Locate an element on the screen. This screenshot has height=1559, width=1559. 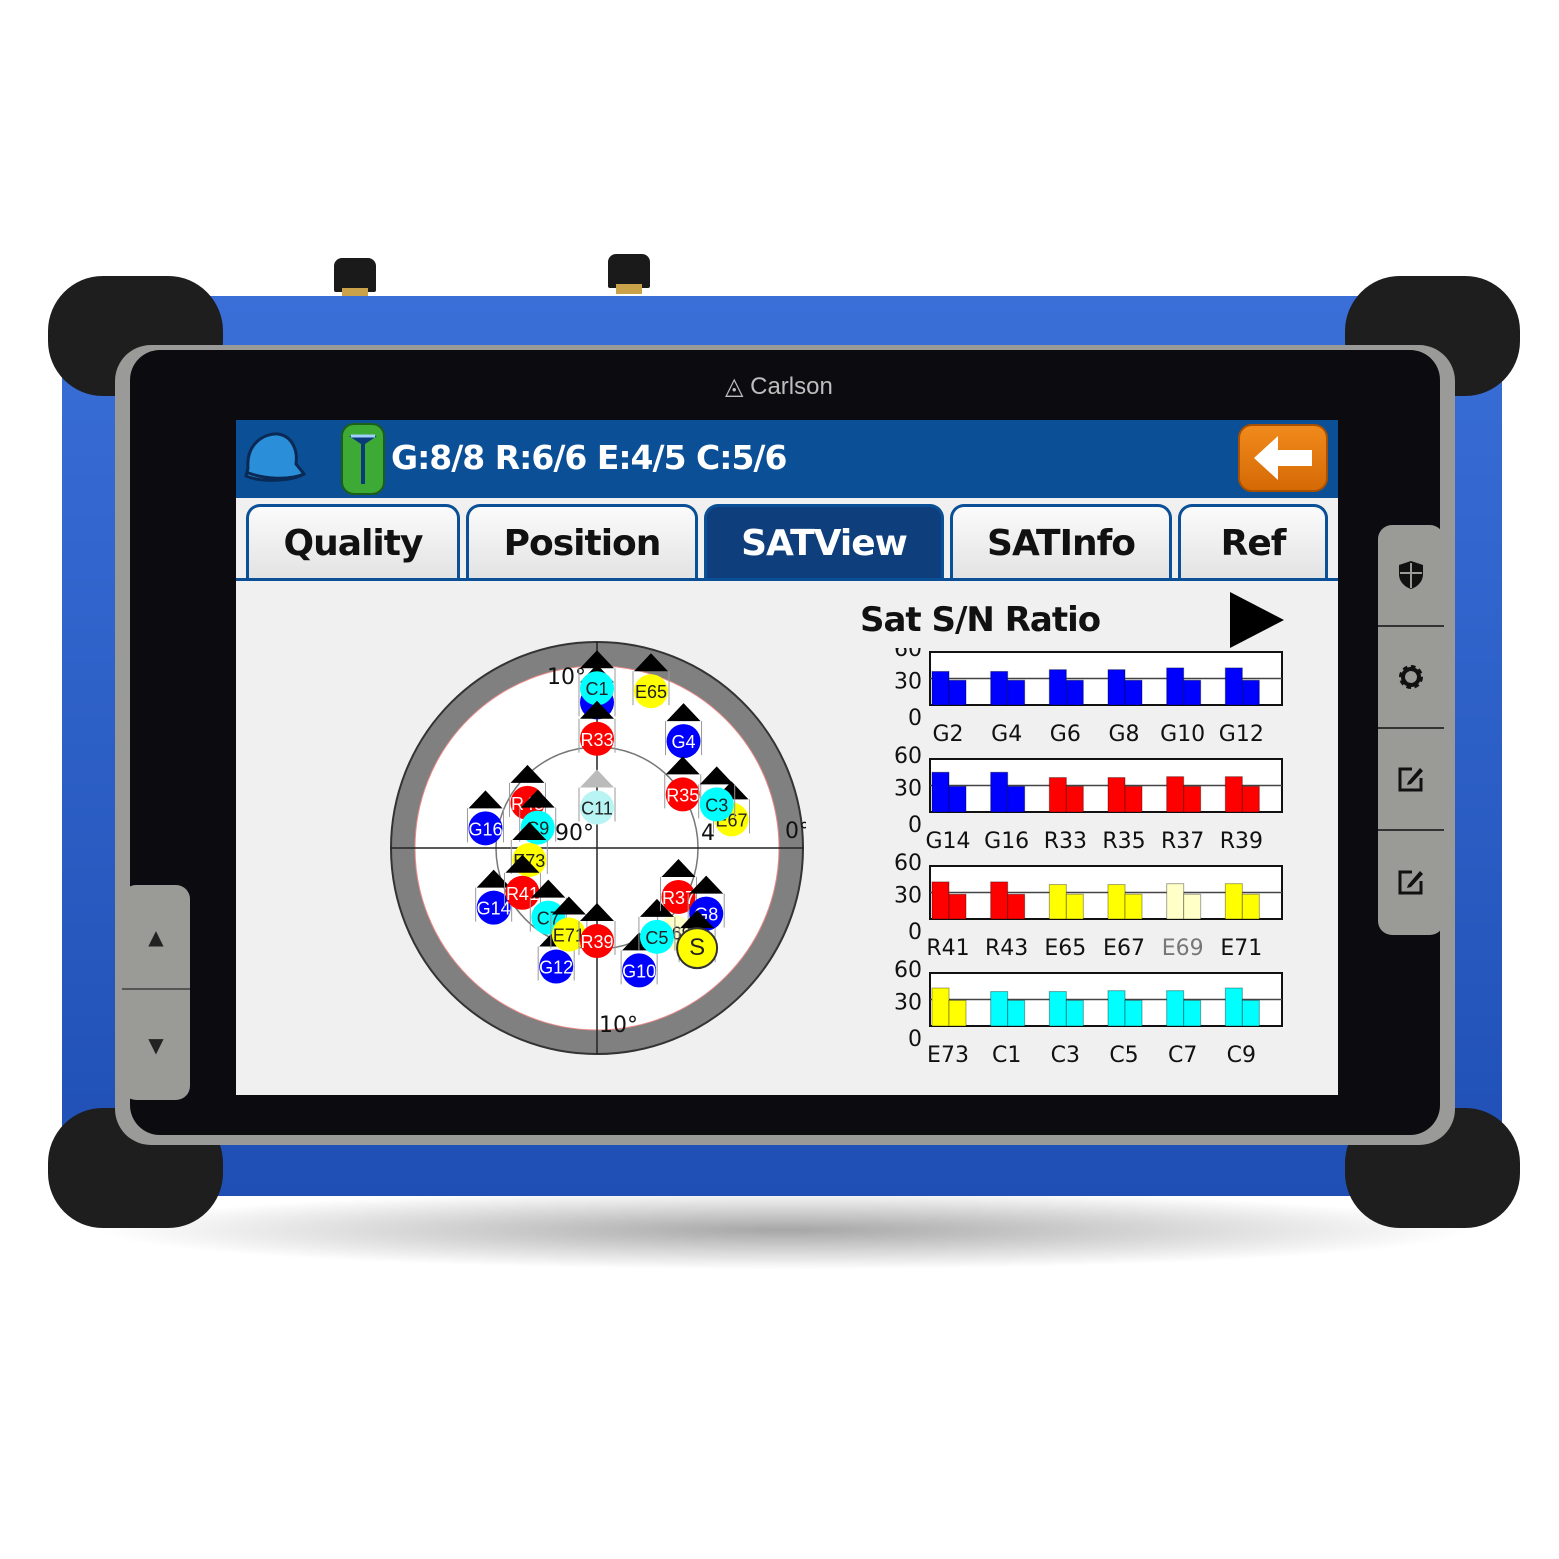
tab-label: Position is located at coordinates (582, 543).